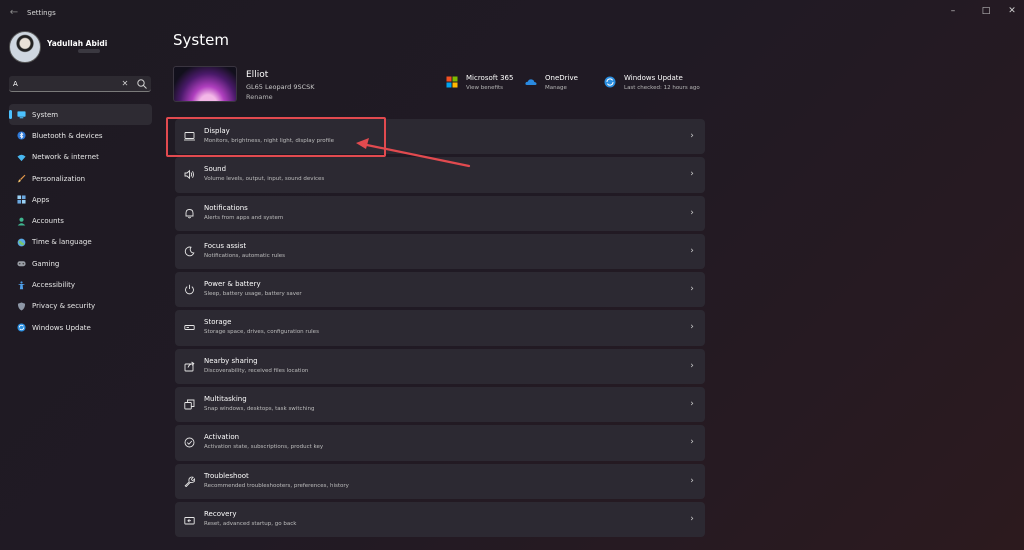  Describe the element at coordinates (61, 327) in the screenshot. I see `sidebar-item-label: Windows Update` at that location.